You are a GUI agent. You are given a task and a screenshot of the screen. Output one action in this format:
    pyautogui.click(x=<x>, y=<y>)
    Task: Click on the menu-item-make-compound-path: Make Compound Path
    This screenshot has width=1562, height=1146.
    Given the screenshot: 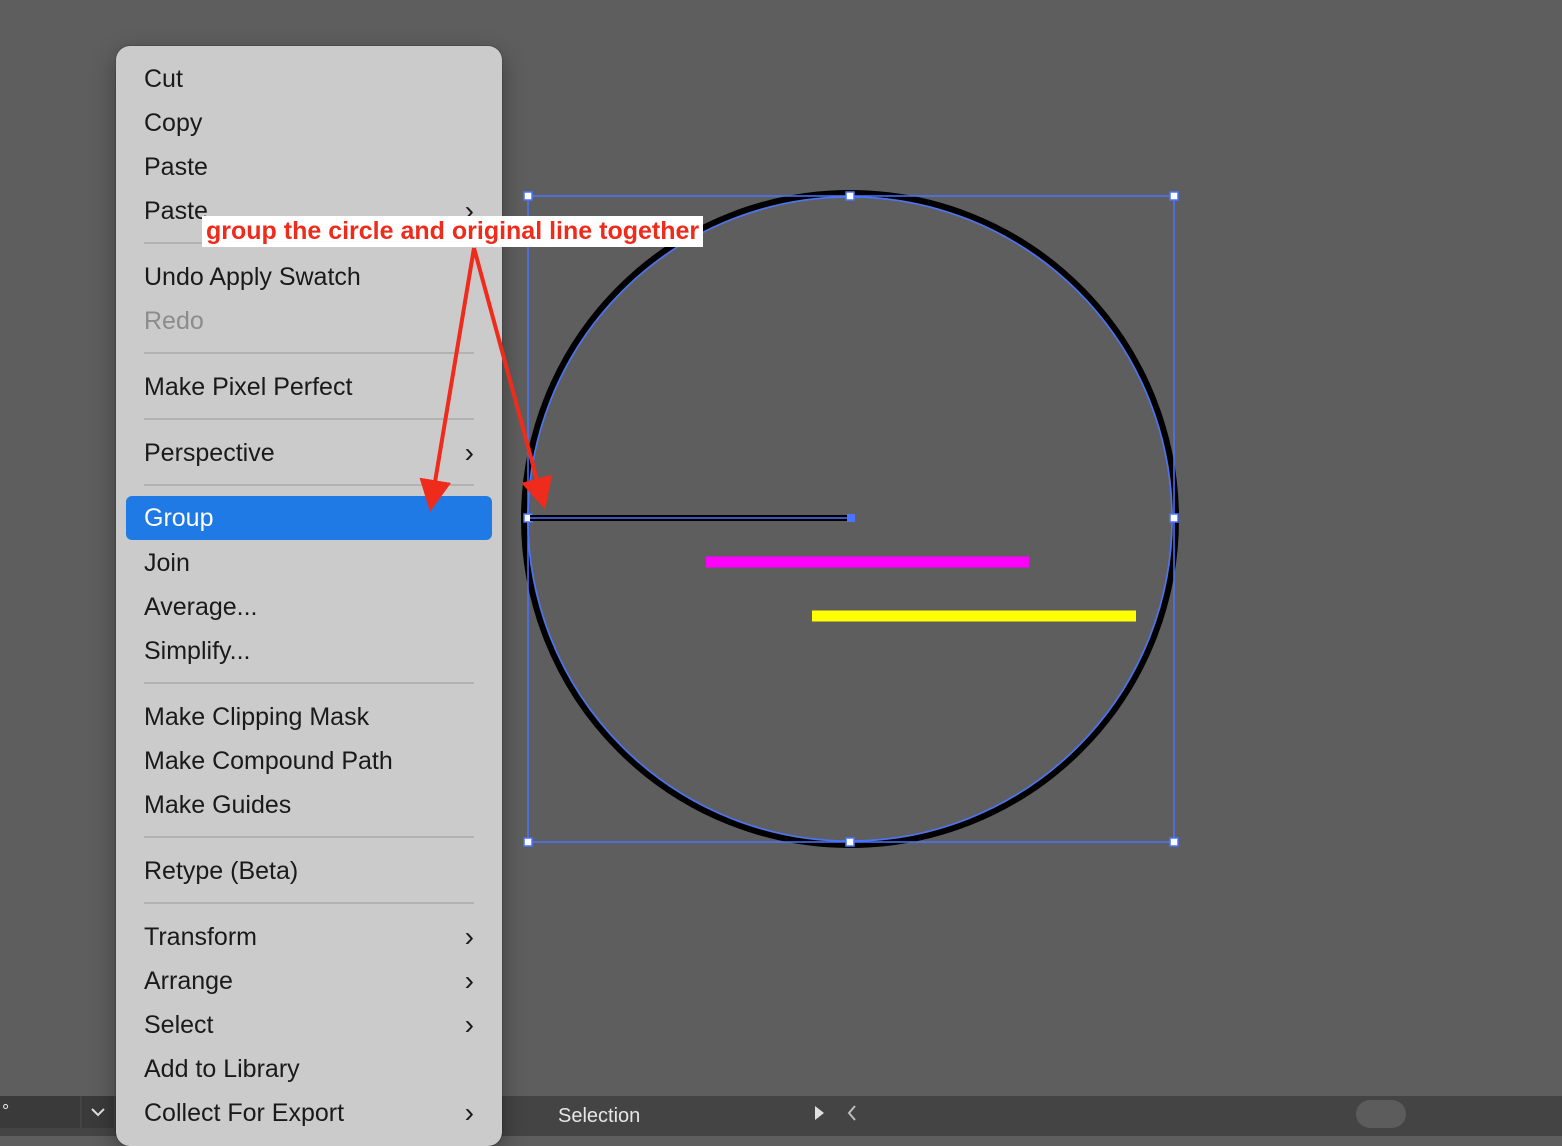 What is the action you would take?
    pyautogui.click(x=309, y=761)
    